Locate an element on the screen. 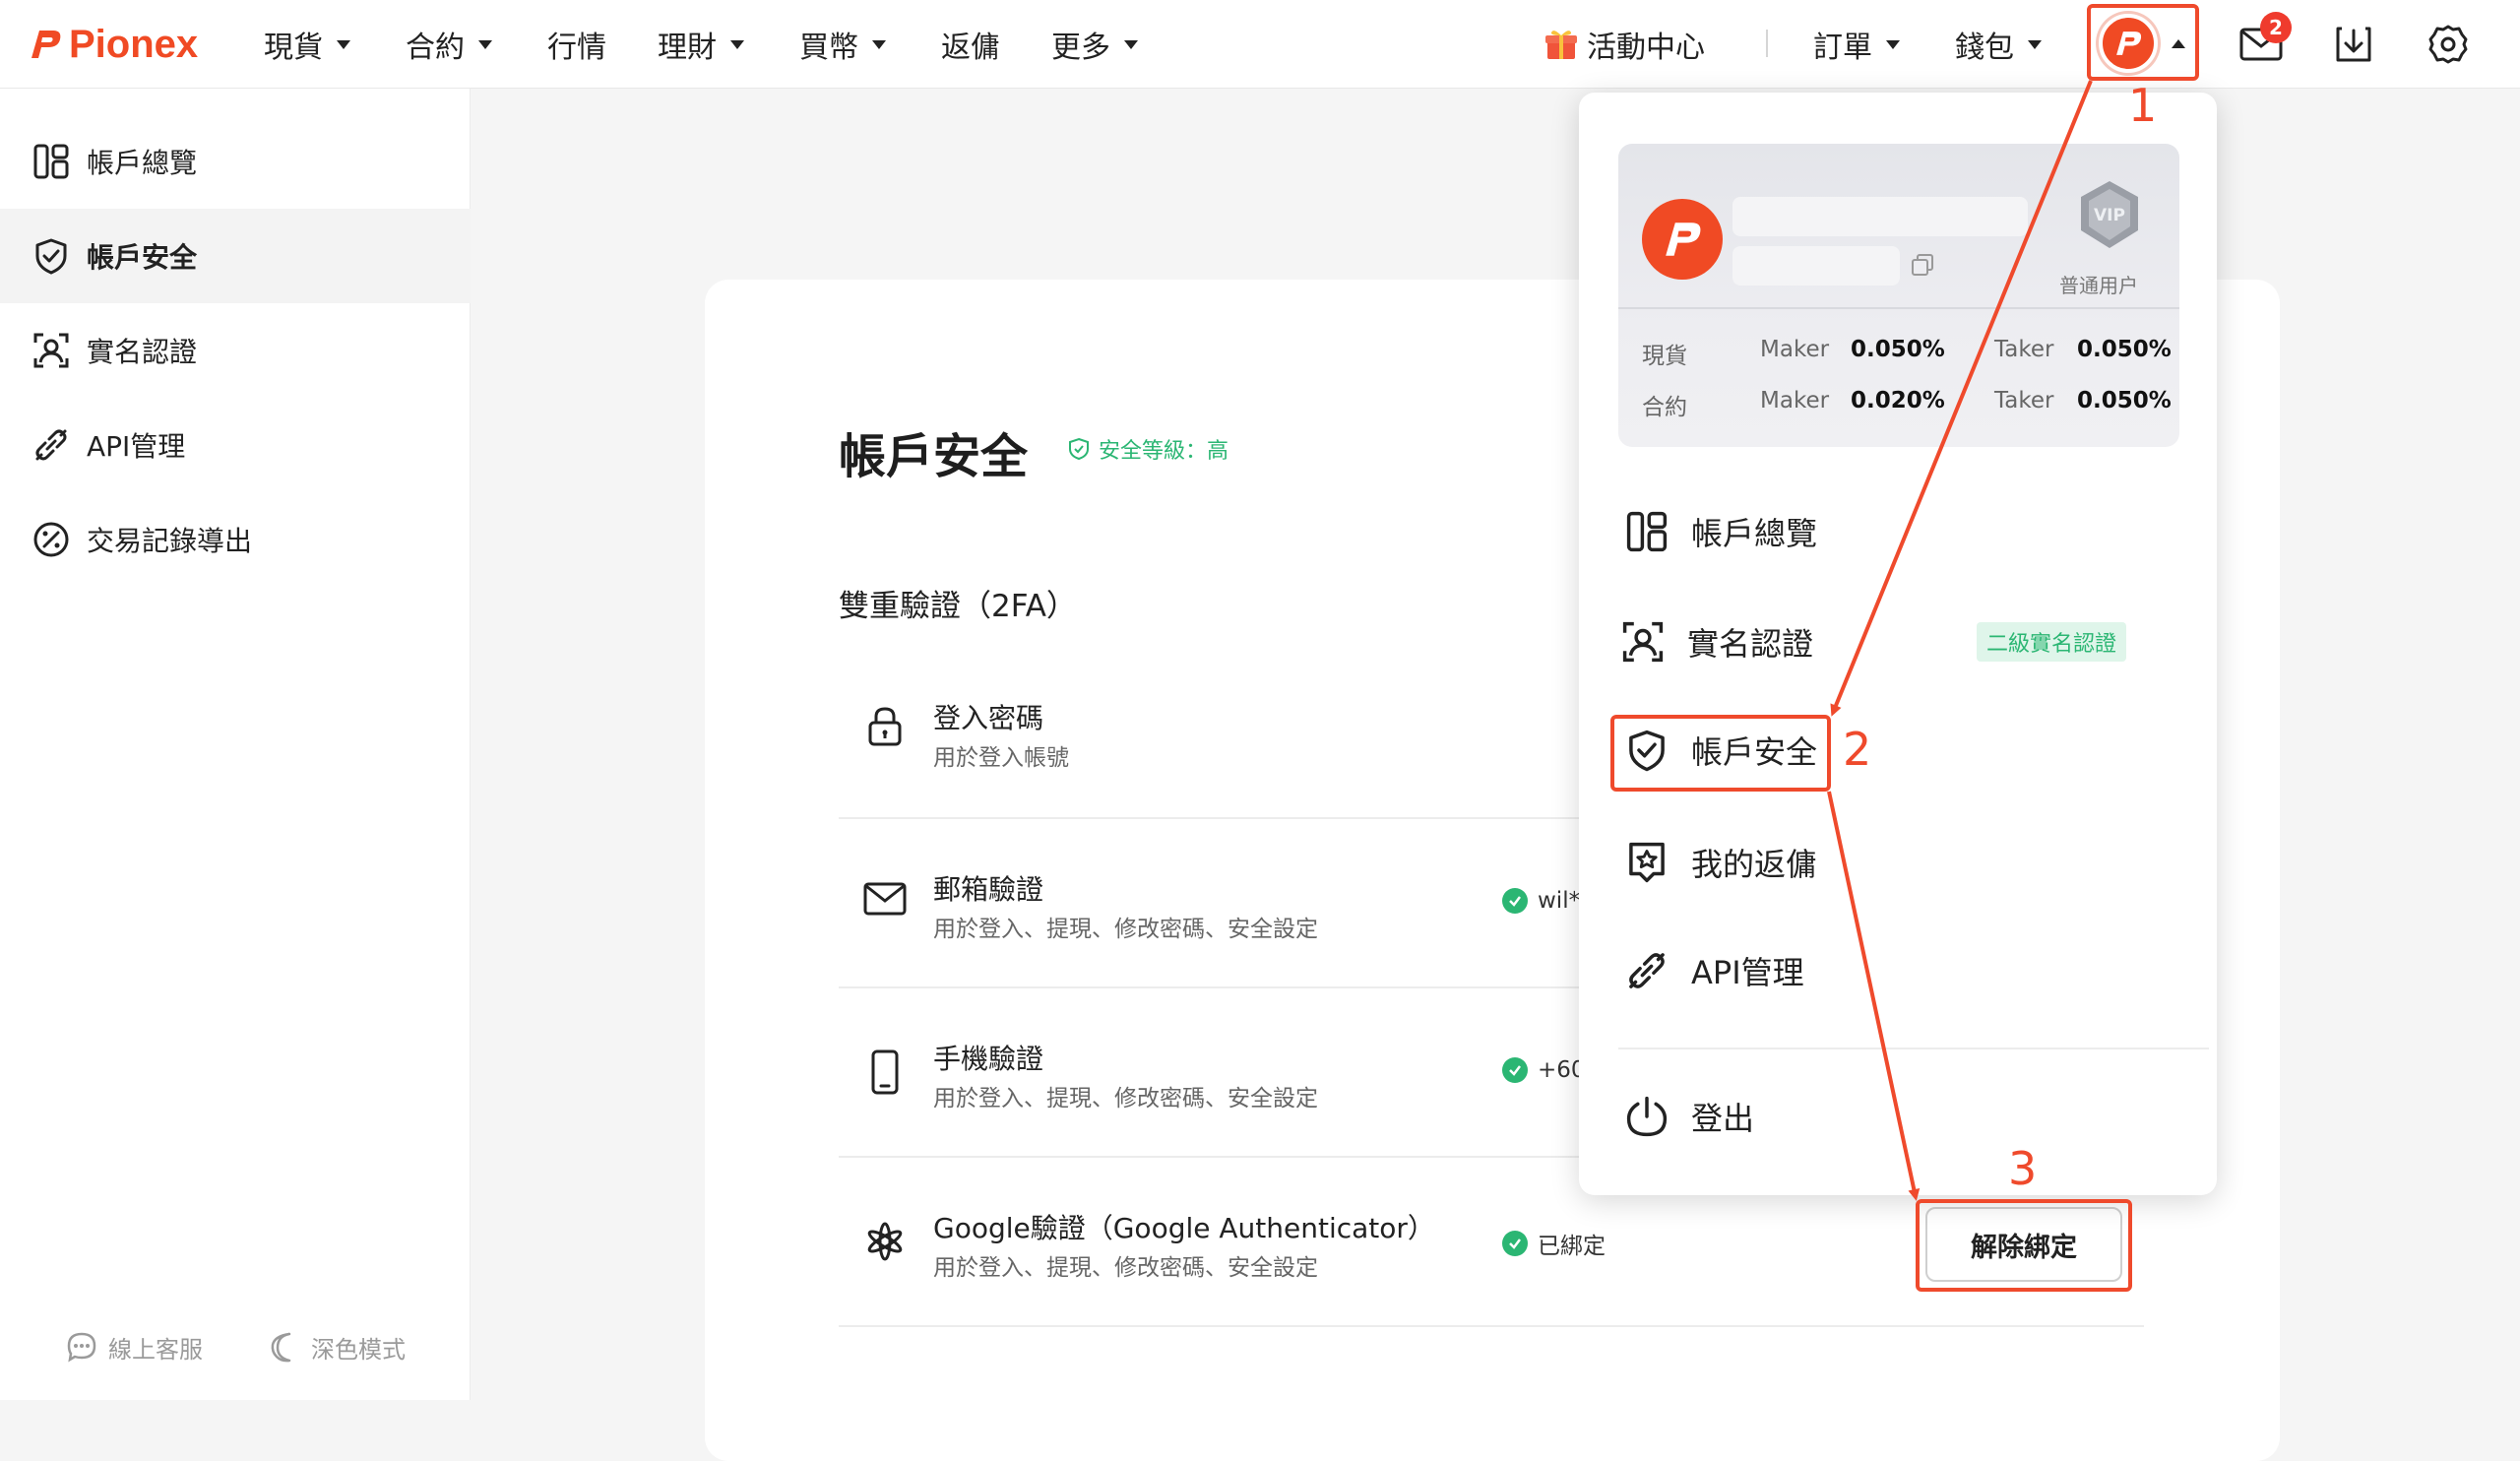  row-status: wil* is located at coordinates (1541, 901).